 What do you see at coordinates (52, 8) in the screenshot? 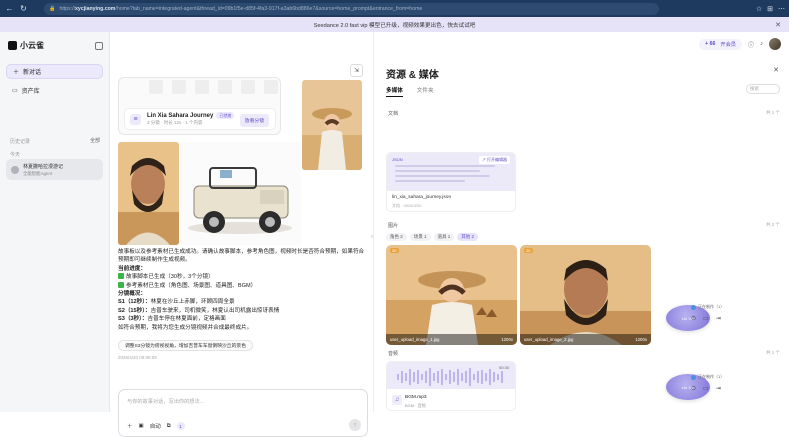
I see `lock-icon: 🔒` at bounding box center [52, 8].